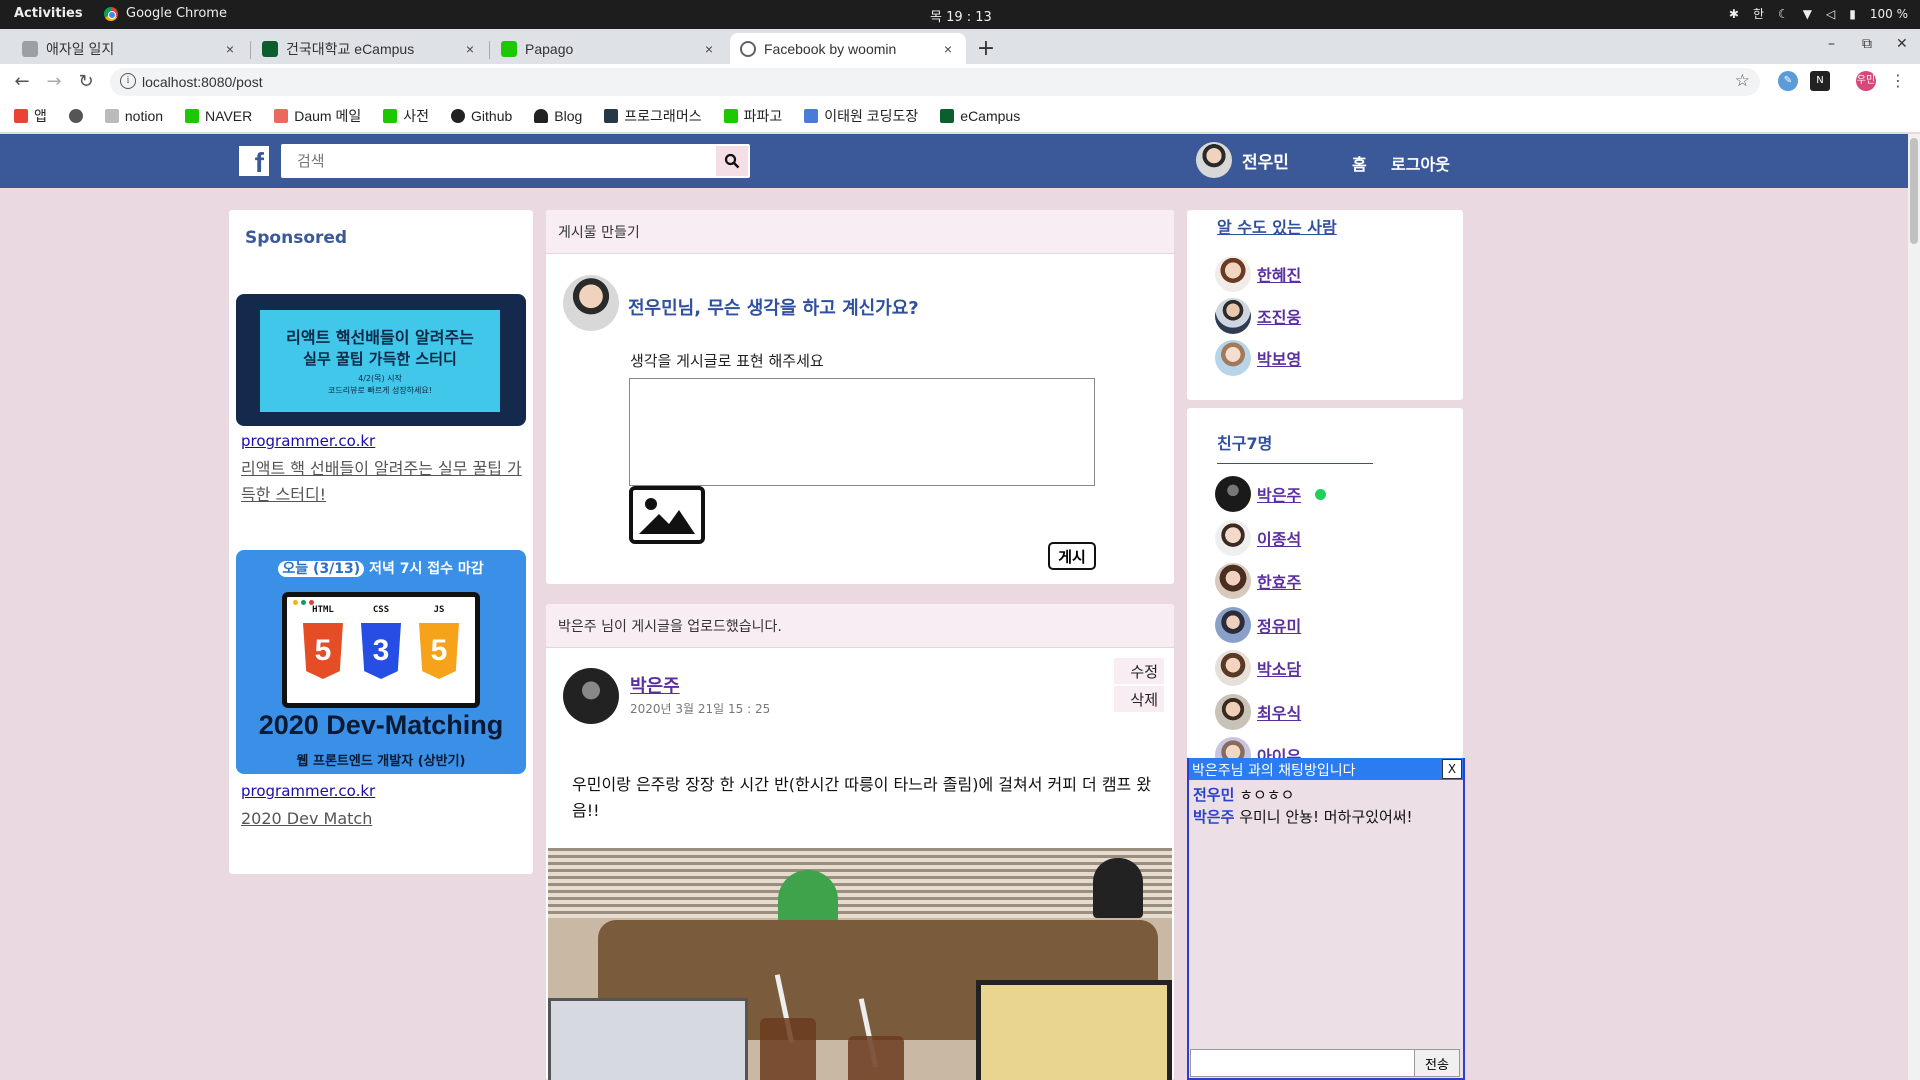  I want to click on activities-button: Activities, so click(48, 13).